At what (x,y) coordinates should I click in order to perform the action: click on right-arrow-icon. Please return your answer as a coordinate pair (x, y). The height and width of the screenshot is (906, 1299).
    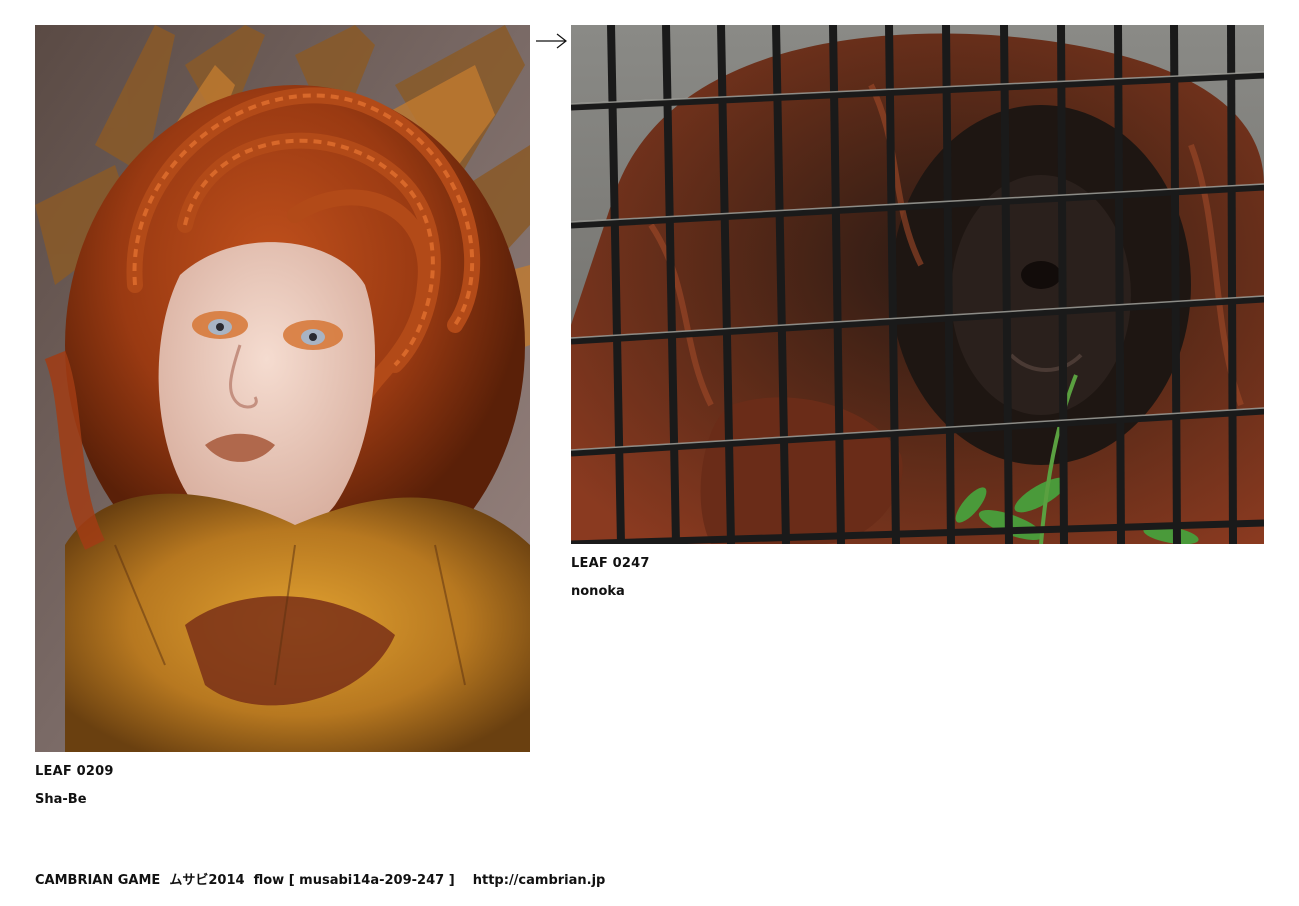
    Looking at the image, I should click on (551, 41).